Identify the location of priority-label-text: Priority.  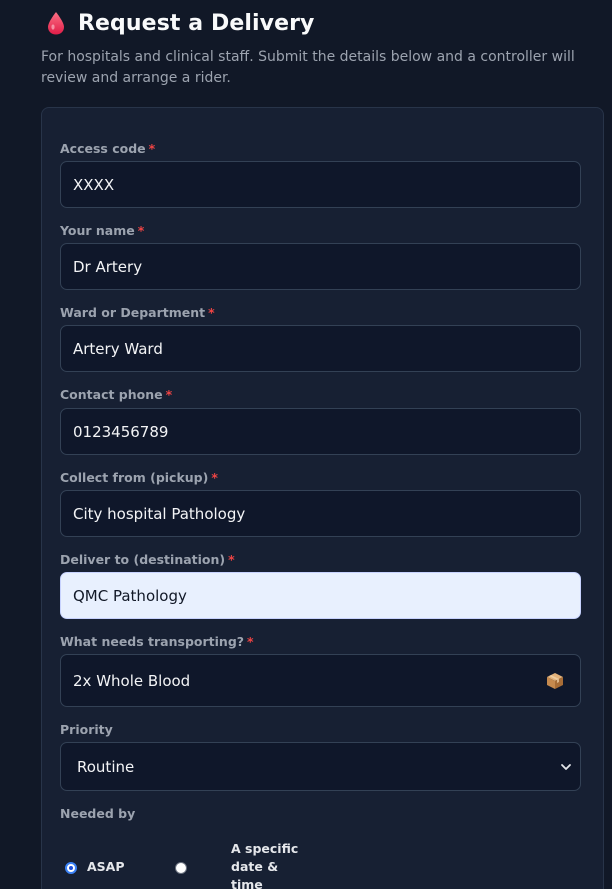
(86, 729).